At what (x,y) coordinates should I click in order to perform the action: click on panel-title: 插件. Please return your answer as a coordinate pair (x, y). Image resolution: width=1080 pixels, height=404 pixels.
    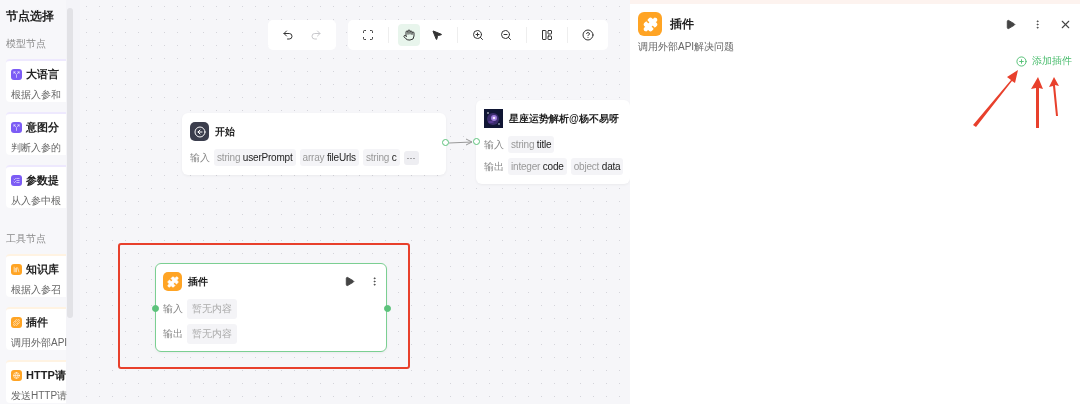
    Looking at the image, I should click on (682, 24).